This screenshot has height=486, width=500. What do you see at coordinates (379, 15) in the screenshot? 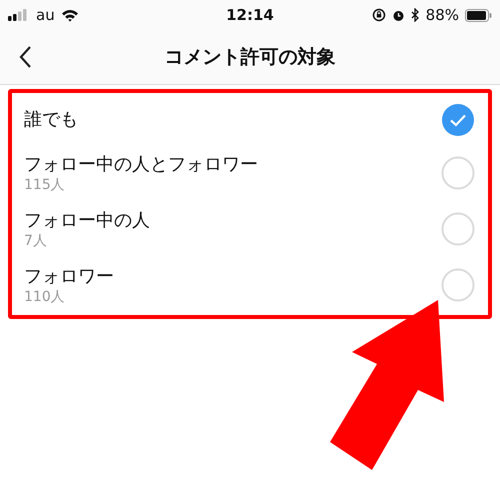
I see `rotation-lock-icon` at bounding box center [379, 15].